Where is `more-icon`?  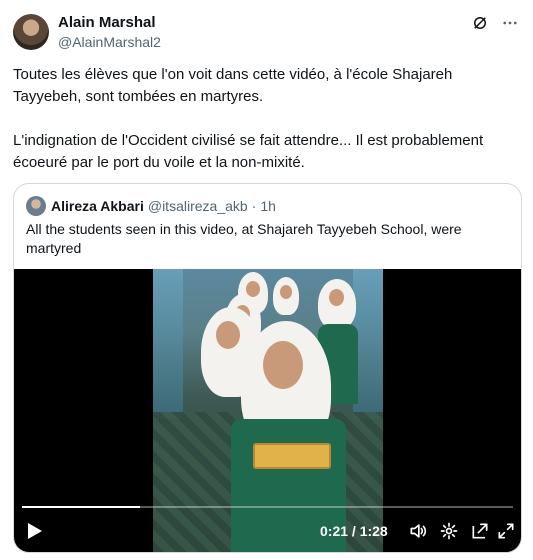
more-icon is located at coordinates (510, 23).